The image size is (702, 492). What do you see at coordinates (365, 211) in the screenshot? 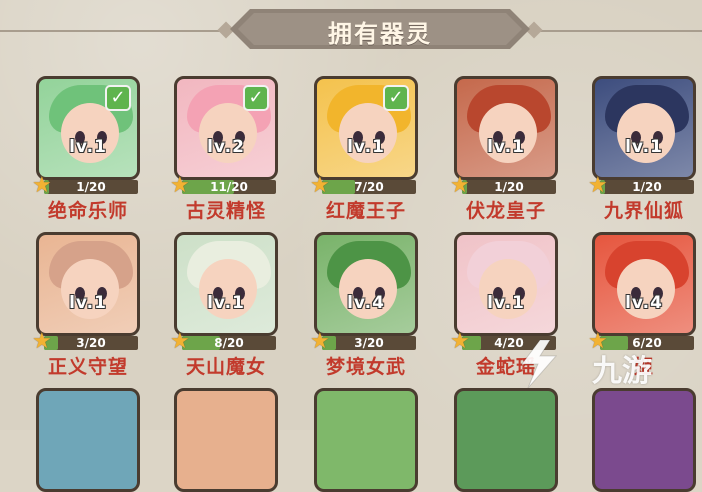
I see `spirit-name: 红魔王子` at bounding box center [365, 211].